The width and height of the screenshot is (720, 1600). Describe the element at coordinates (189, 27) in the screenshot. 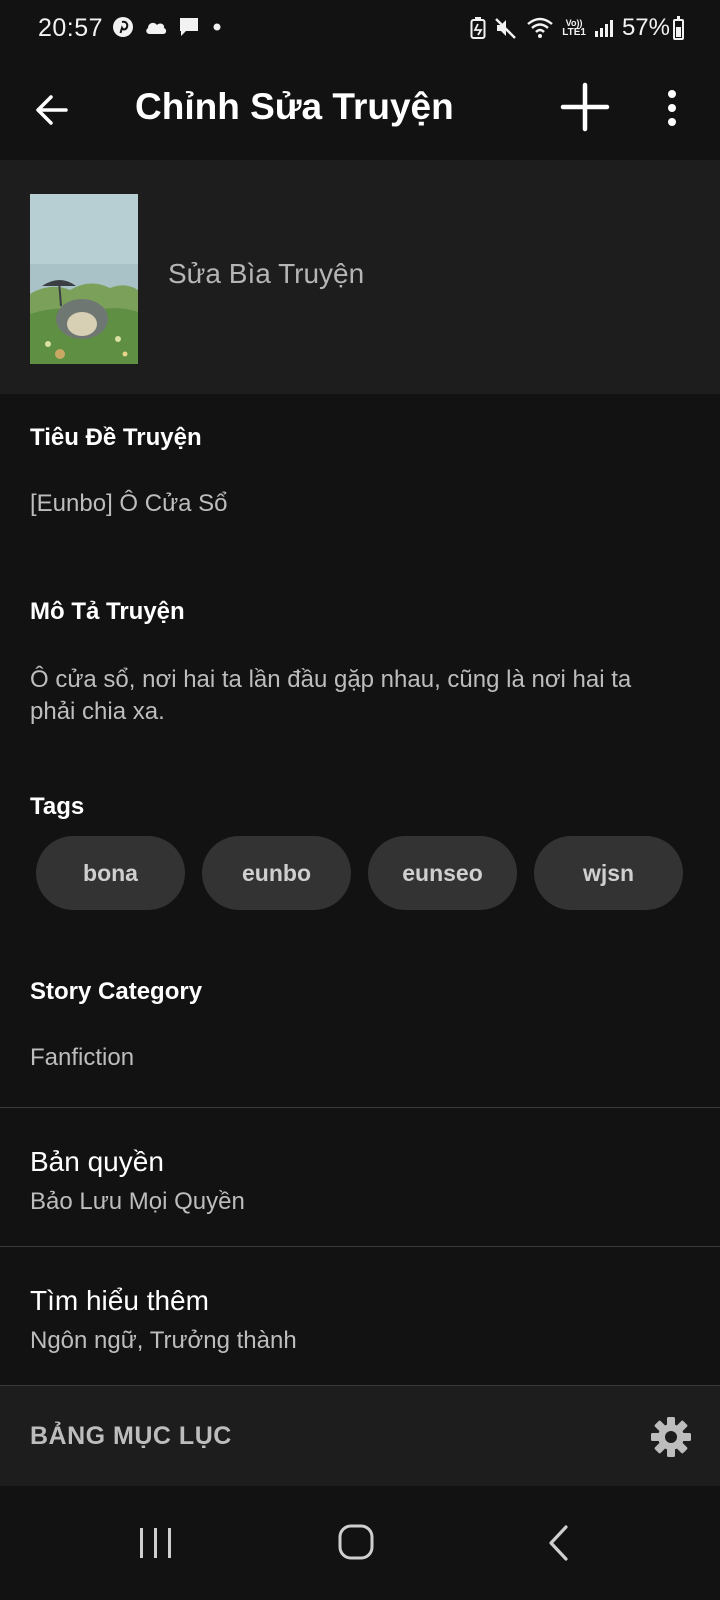

I see `message-icon` at that location.